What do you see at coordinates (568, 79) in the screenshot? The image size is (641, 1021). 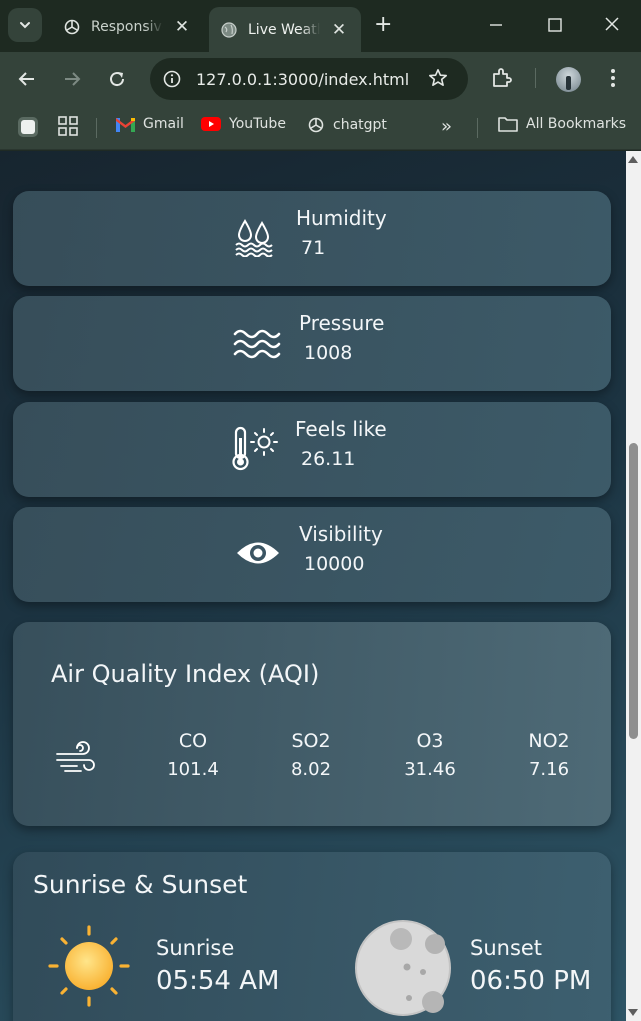 I see `profile-avatar` at bounding box center [568, 79].